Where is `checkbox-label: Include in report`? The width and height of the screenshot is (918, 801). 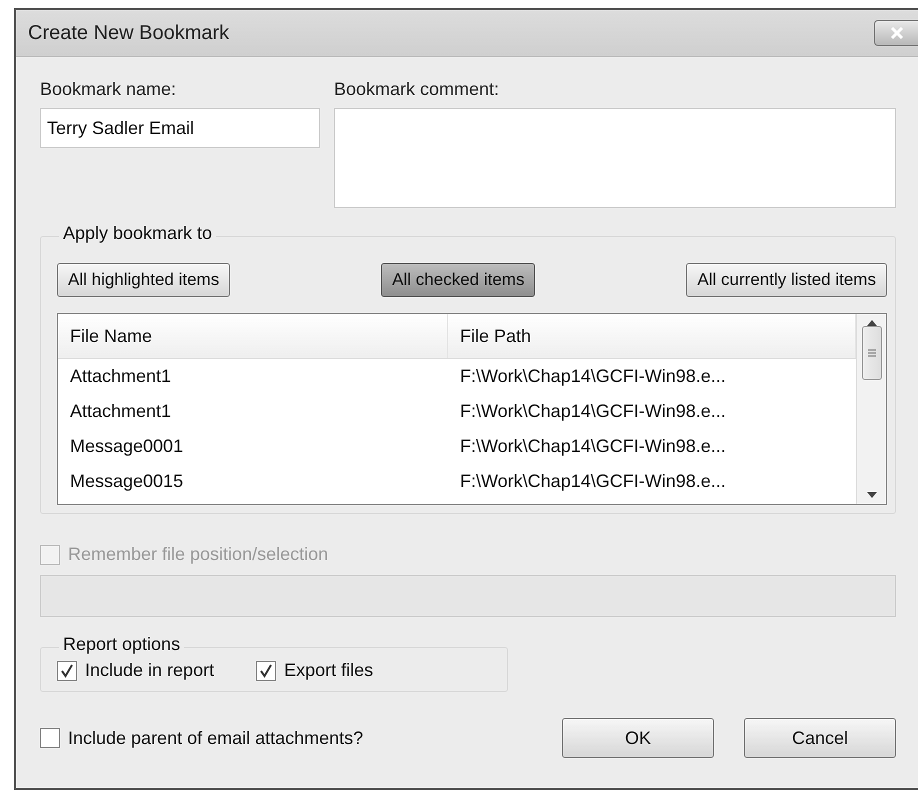 checkbox-label: Include in report is located at coordinates (149, 670).